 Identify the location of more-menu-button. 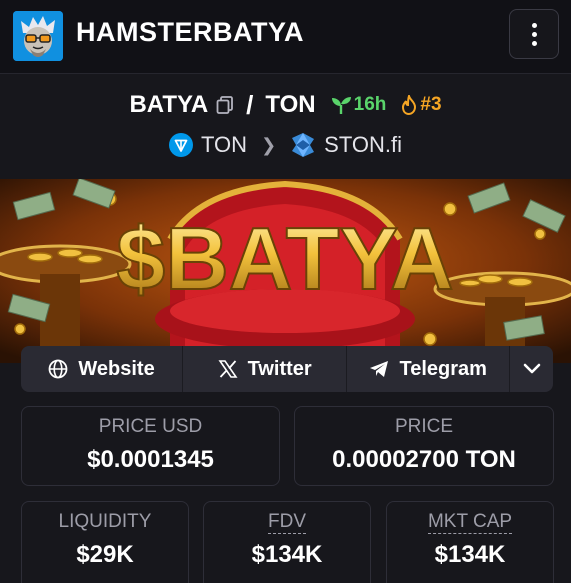
(534, 34).